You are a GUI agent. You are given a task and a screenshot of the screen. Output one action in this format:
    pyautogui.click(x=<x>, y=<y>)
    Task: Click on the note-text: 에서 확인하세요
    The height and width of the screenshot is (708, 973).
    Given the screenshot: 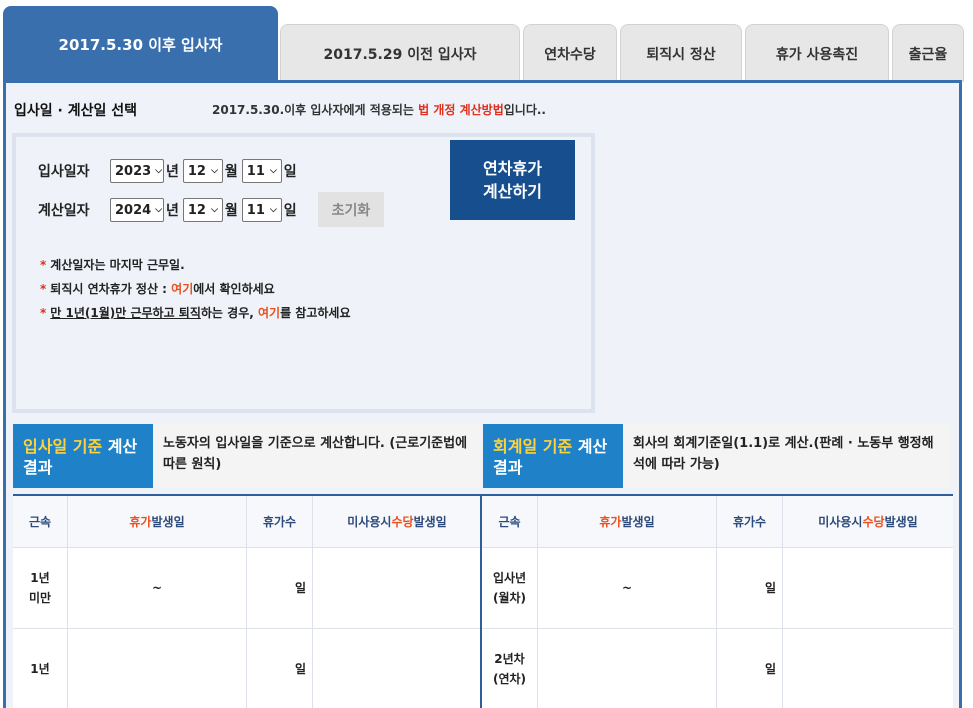 What is the action you would take?
    pyautogui.click(x=234, y=289)
    